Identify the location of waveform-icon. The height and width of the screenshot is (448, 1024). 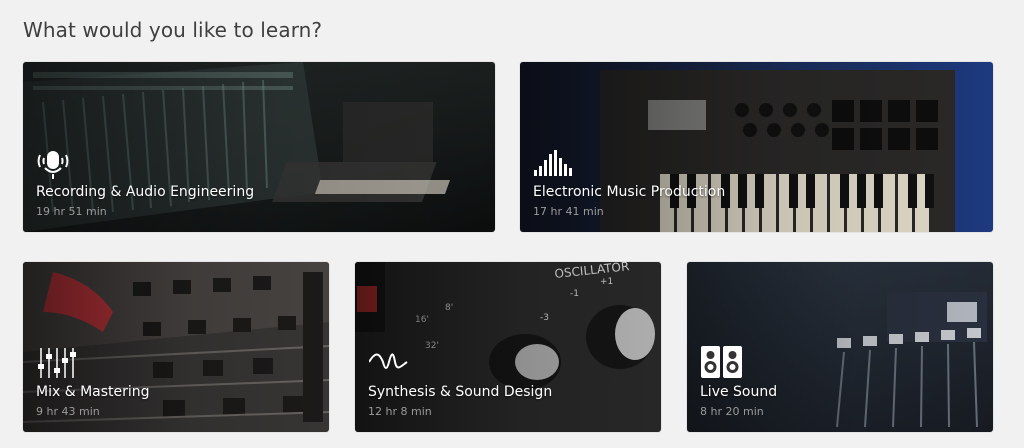
(388, 361).